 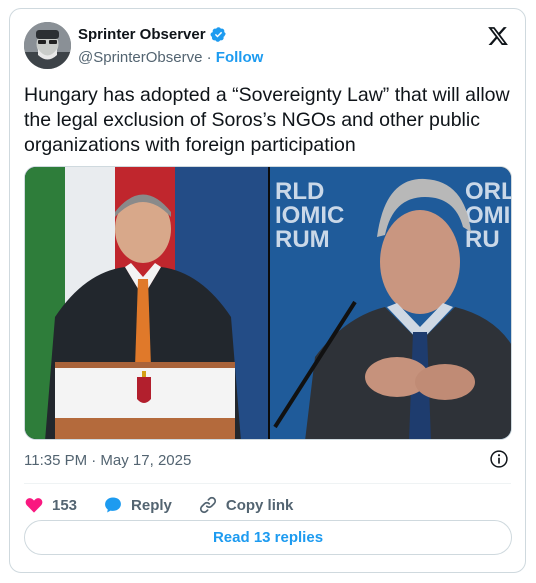 I want to click on reply-bubble-icon, so click(x=113, y=505).